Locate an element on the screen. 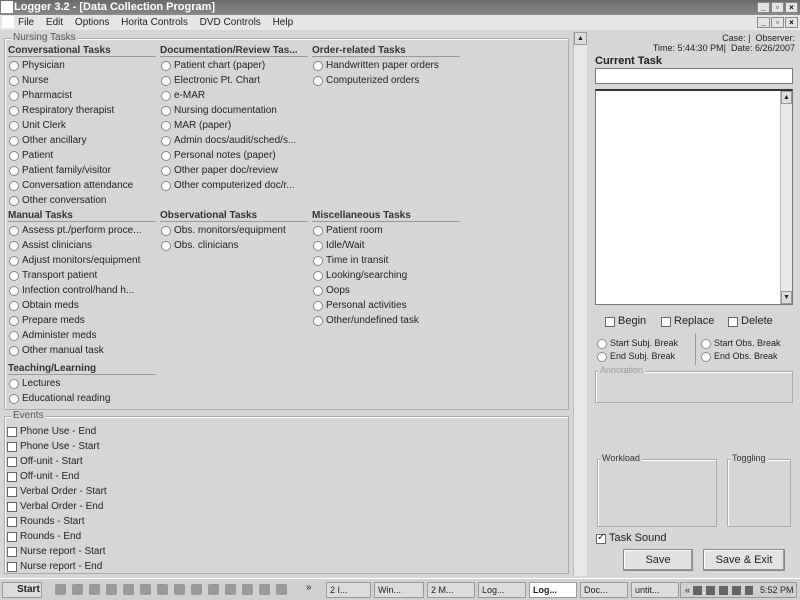 The width and height of the screenshot is (800, 600). task-radio: Time in transit is located at coordinates (350, 260).